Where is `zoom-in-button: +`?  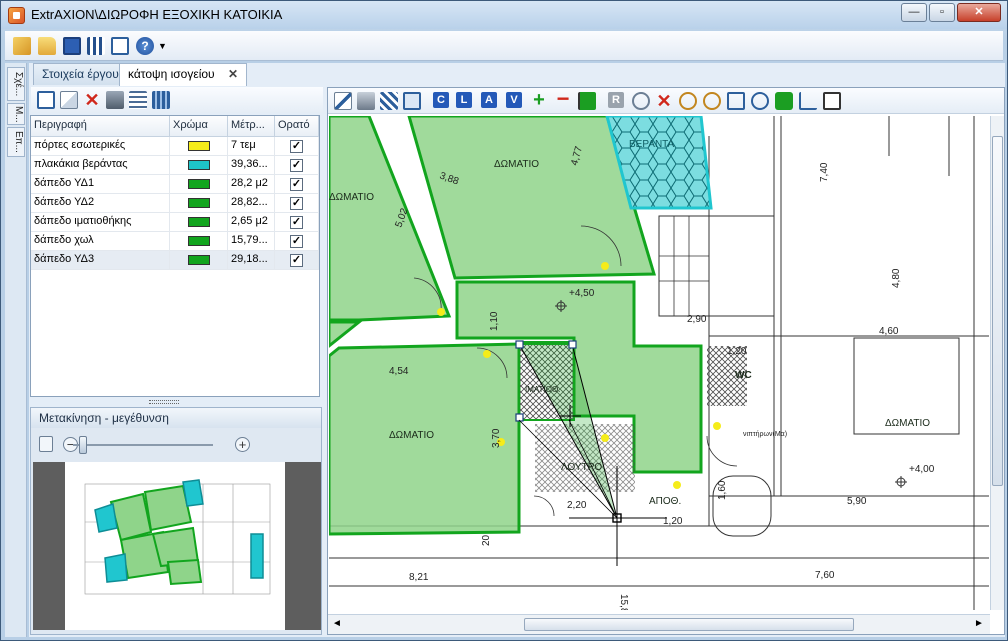 zoom-in-button: + is located at coordinates (242, 444).